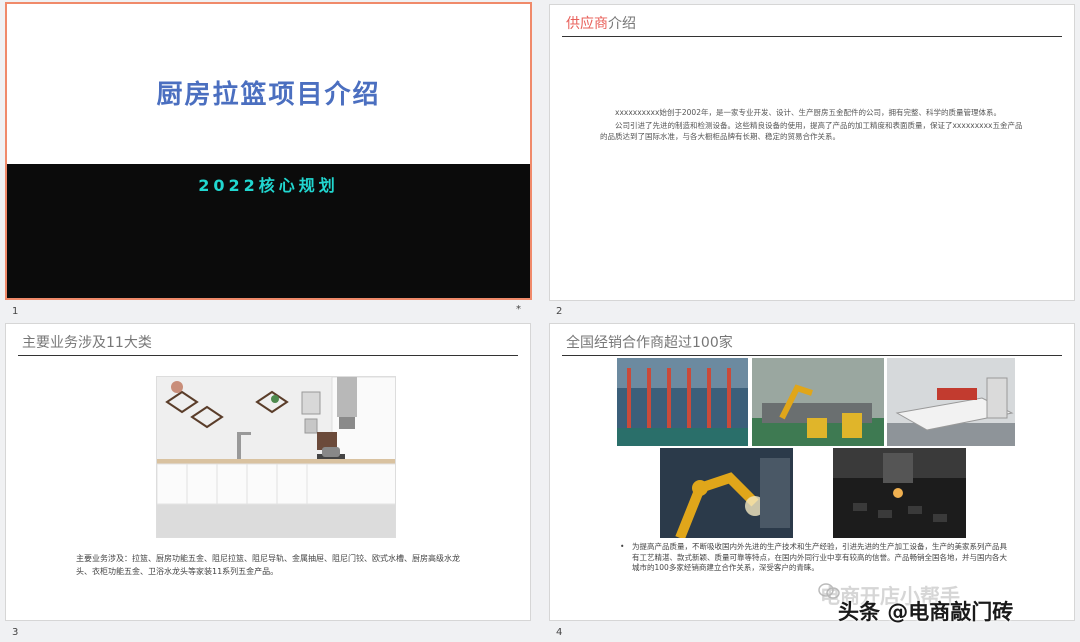 The image size is (1080, 642). I want to click on slide-heading: 主要业务涉及11大类, so click(268, 344).